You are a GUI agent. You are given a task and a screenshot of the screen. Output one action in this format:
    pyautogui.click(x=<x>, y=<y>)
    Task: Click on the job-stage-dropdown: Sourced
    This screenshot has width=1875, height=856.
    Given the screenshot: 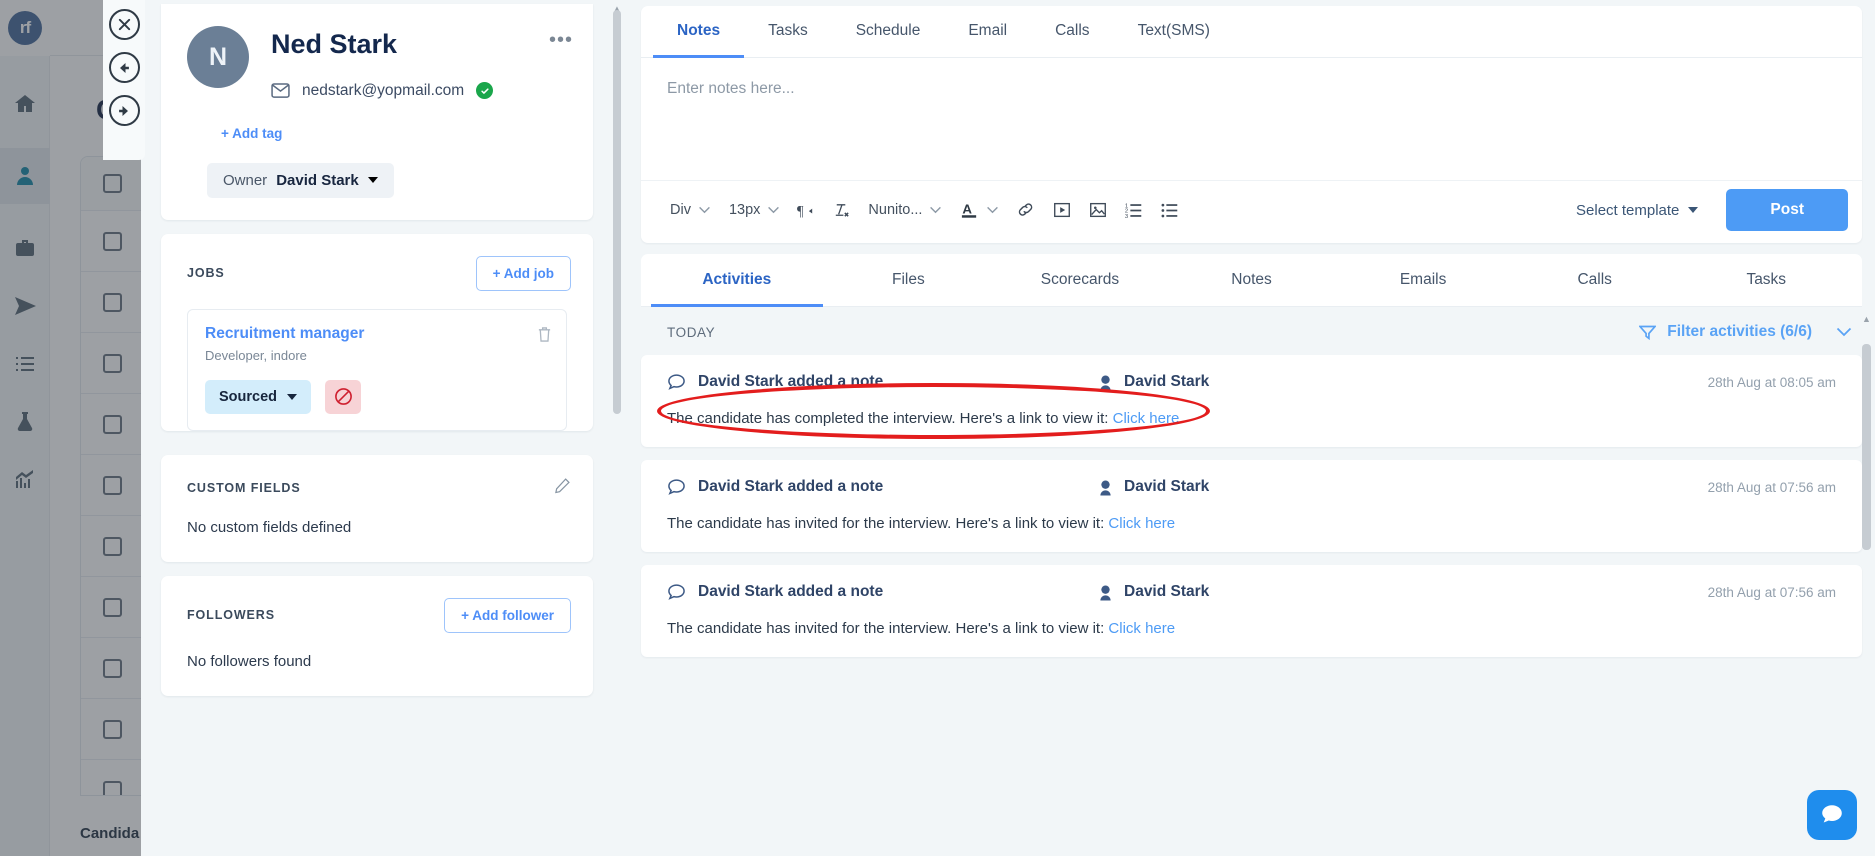 What is the action you would take?
    pyautogui.click(x=258, y=396)
    